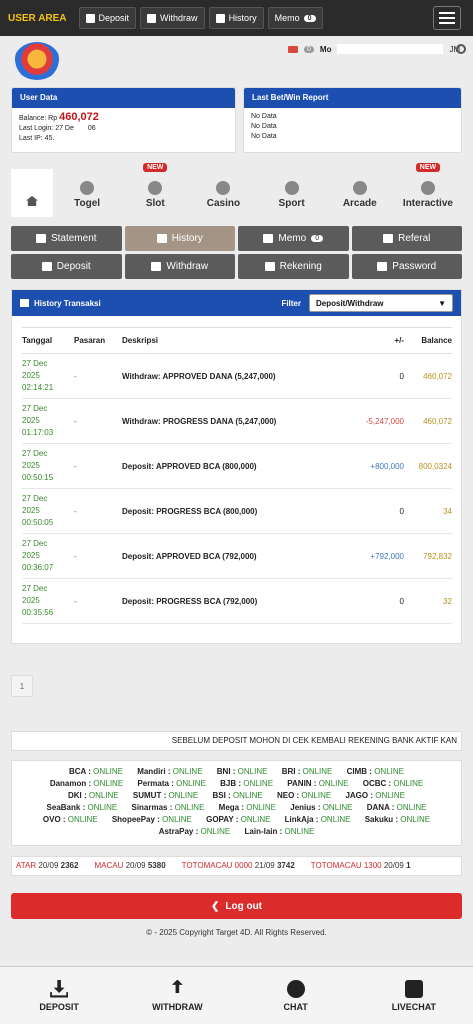 This screenshot has width=473, height=1024. Describe the element at coordinates (428, 601) in the screenshot. I see `row-balance: 32` at that location.